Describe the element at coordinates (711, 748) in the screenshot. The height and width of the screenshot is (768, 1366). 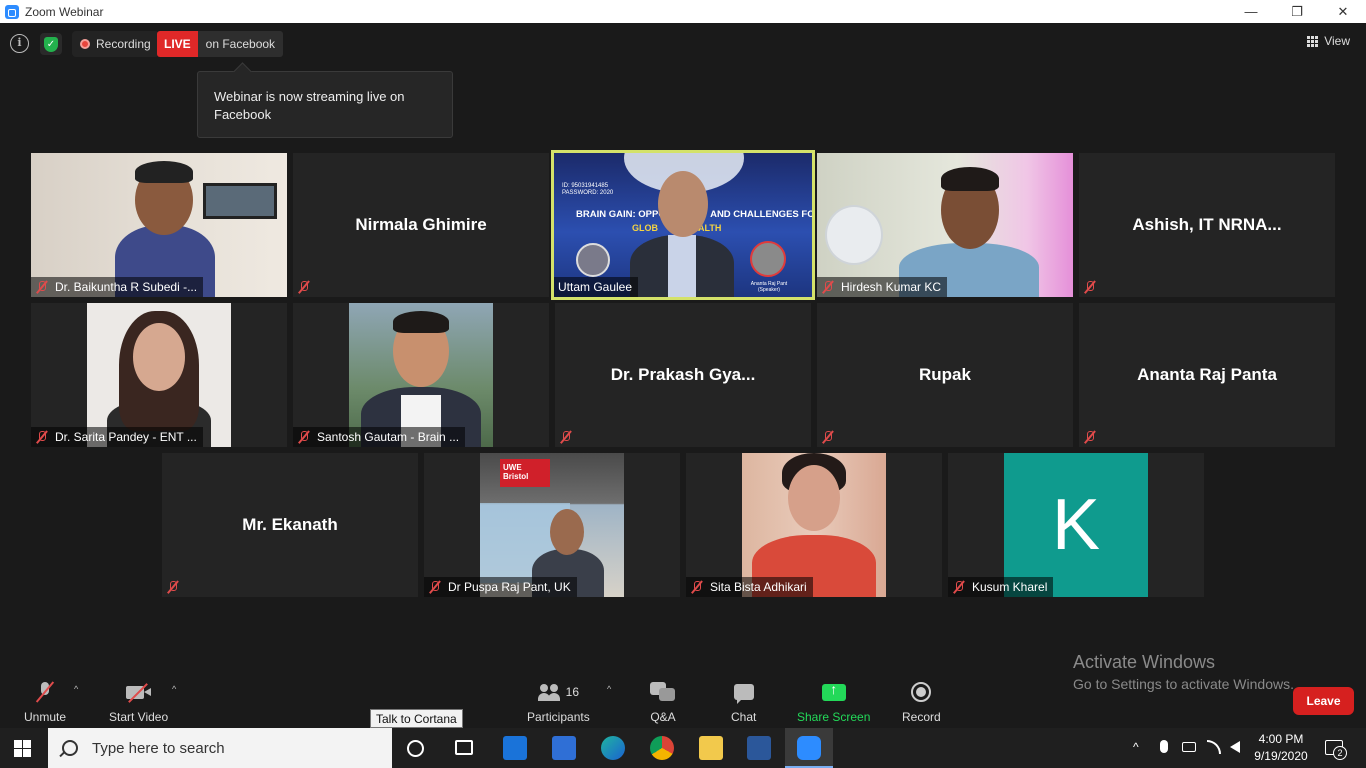
I see `file-explorer-icon` at that location.